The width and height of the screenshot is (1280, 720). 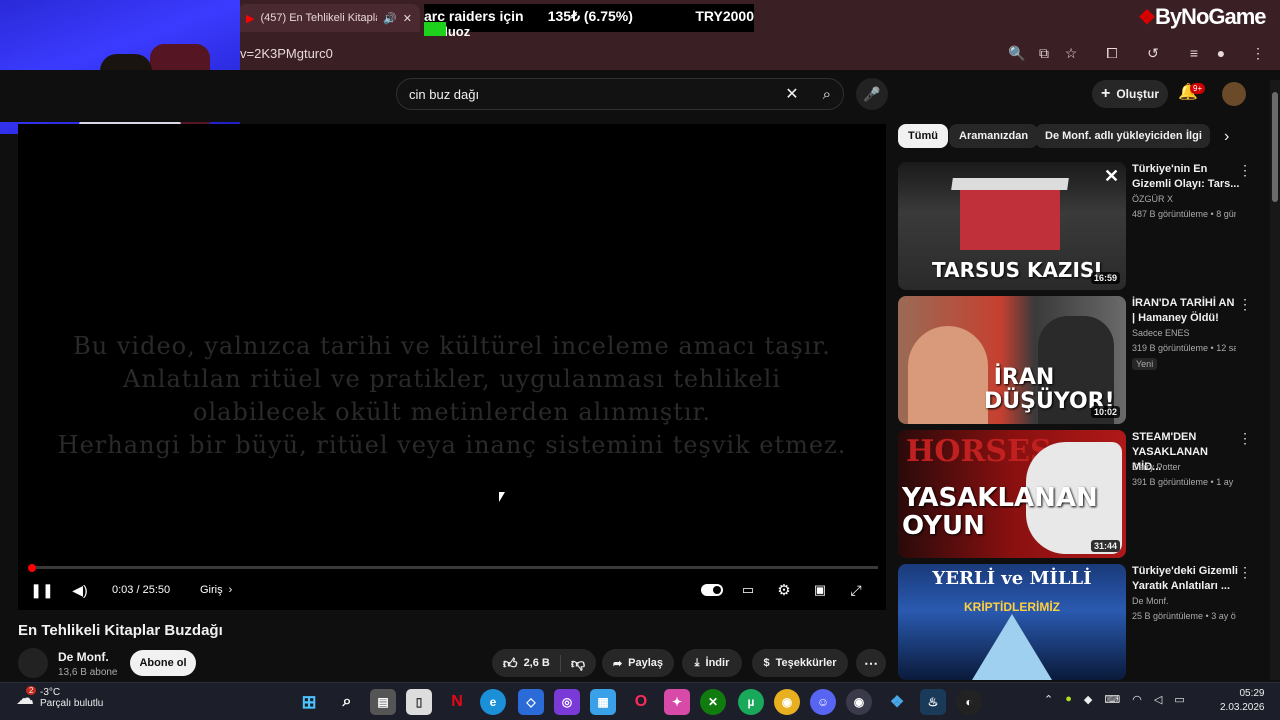 I want to click on url-field: v=2K3PMgturc0, so click(x=598, y=53).